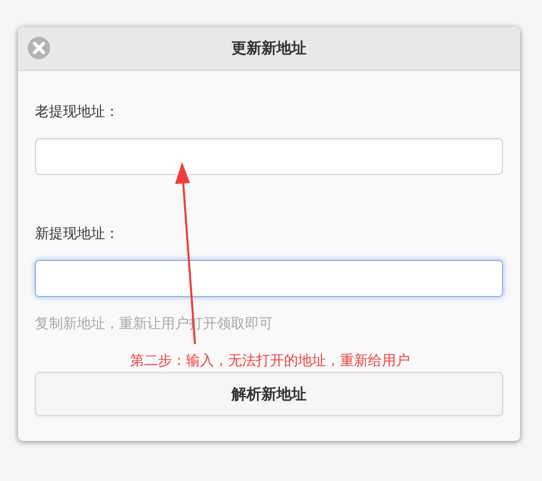 The width and height of the screenshot is (542, 481). Describe the element at coordinates (270, 361) in the screenshot. I see `annotation-text: 第二步：输入，无法打开的地址，重新给用户` at that location.